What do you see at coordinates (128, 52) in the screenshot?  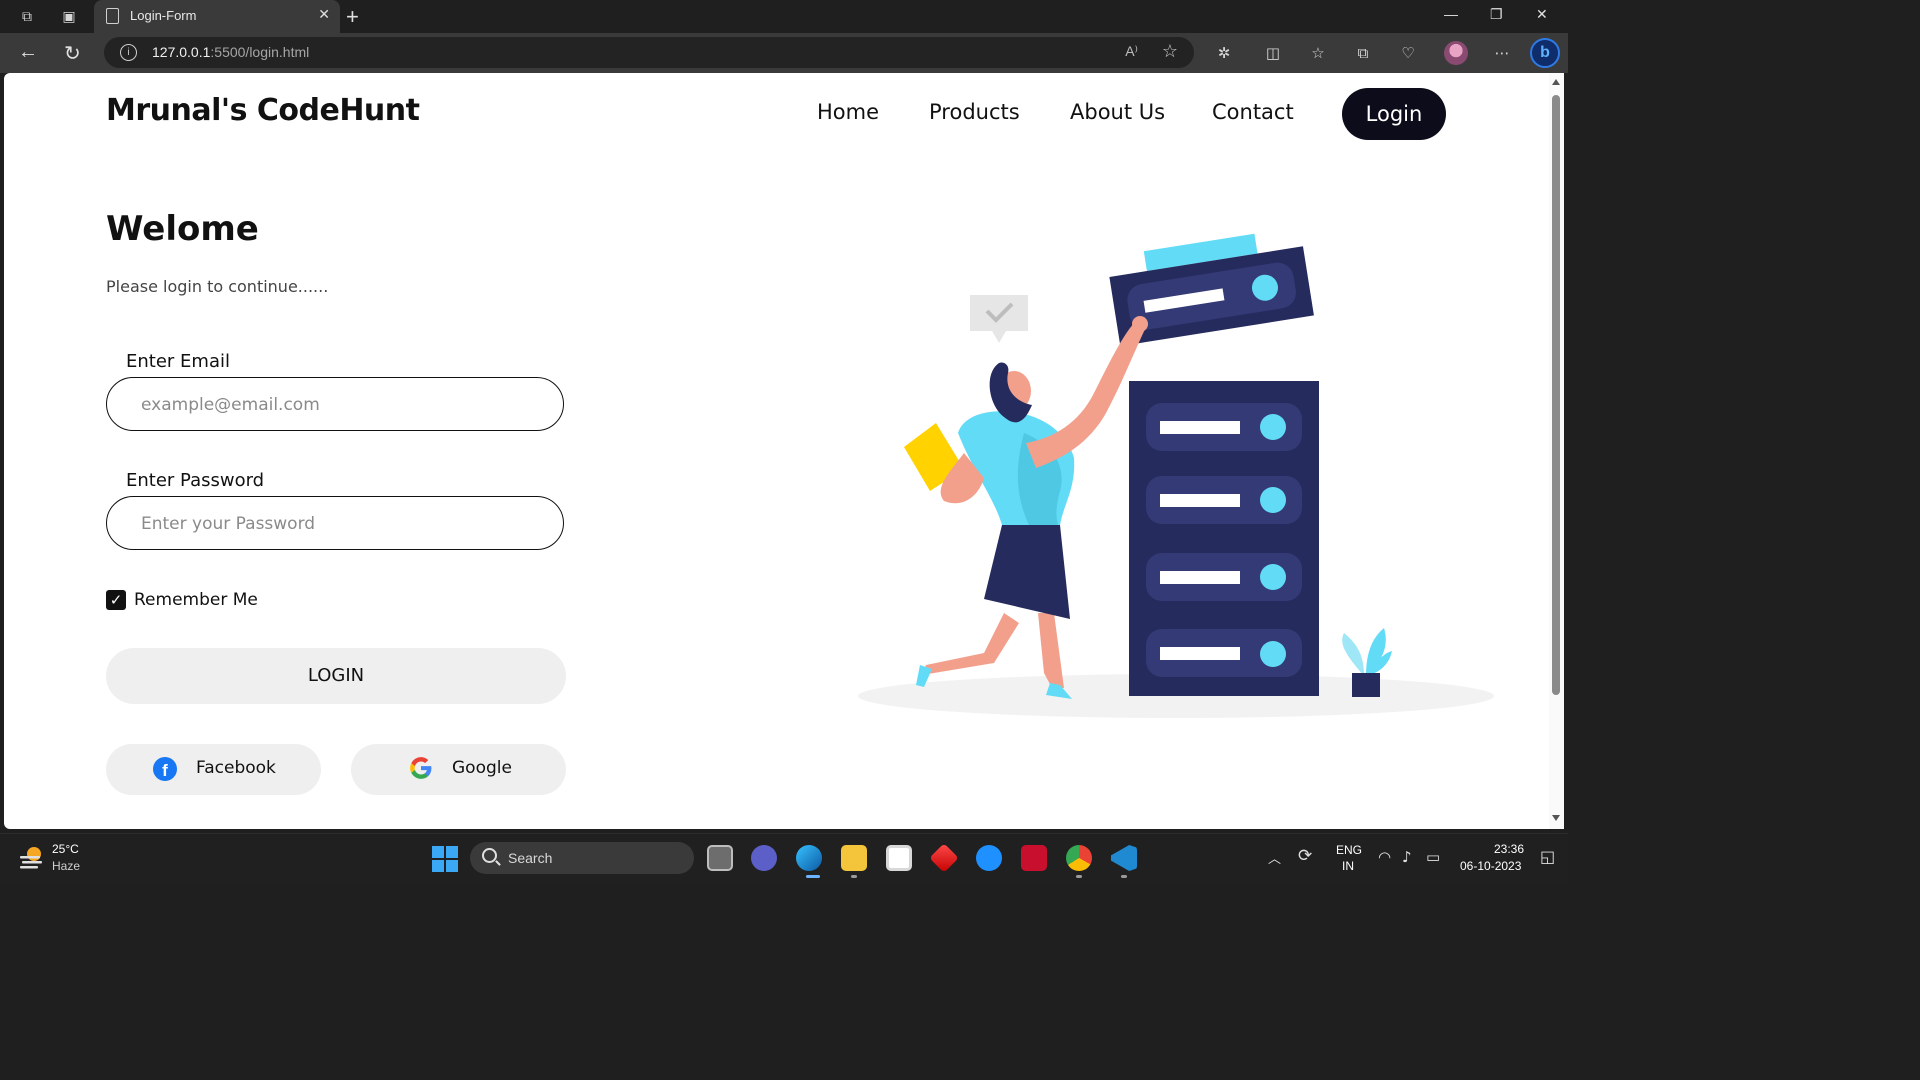 I see `site-info-icon: i` at bounding box center [128, 52].